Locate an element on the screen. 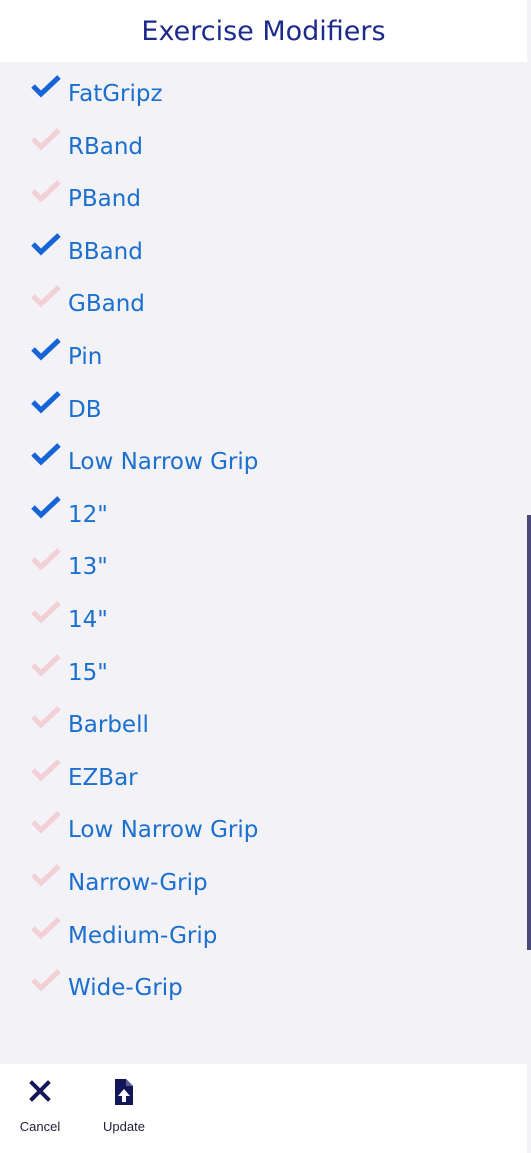 The width and height of the screenshot is (531, 1153). cancel-button: Cancel is located at coordinates (40, 1108).